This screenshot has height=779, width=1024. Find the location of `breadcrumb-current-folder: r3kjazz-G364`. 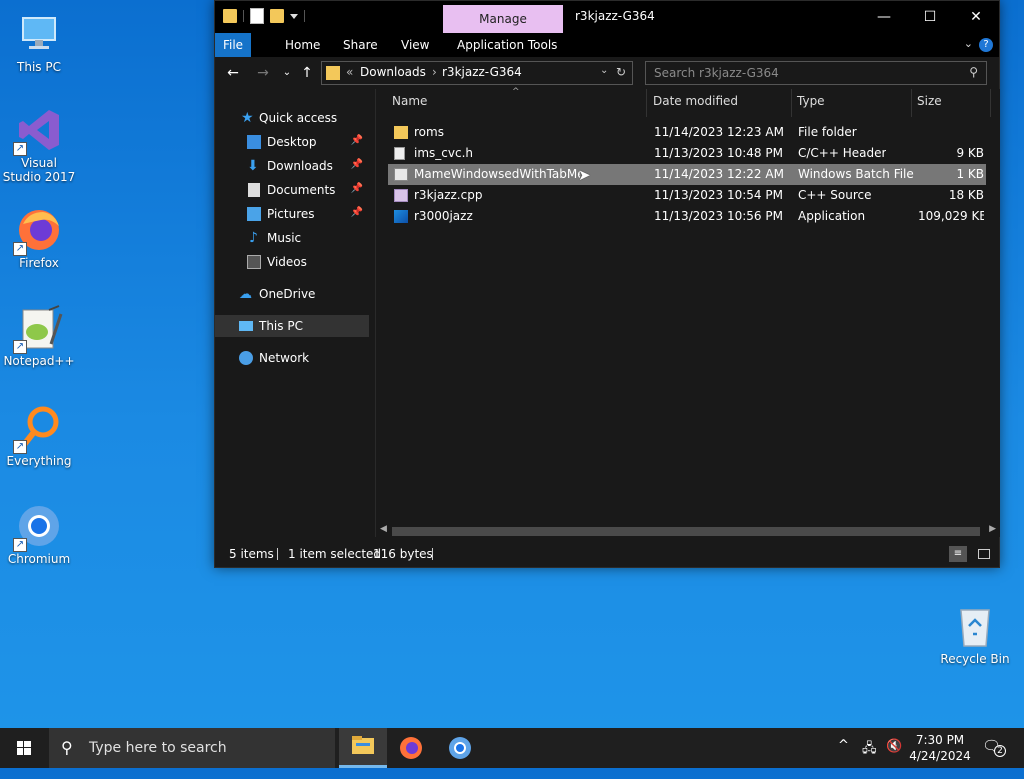

breadcrumb-current-folder: r3kjazz-G364 is located at coordinates (482, 72).